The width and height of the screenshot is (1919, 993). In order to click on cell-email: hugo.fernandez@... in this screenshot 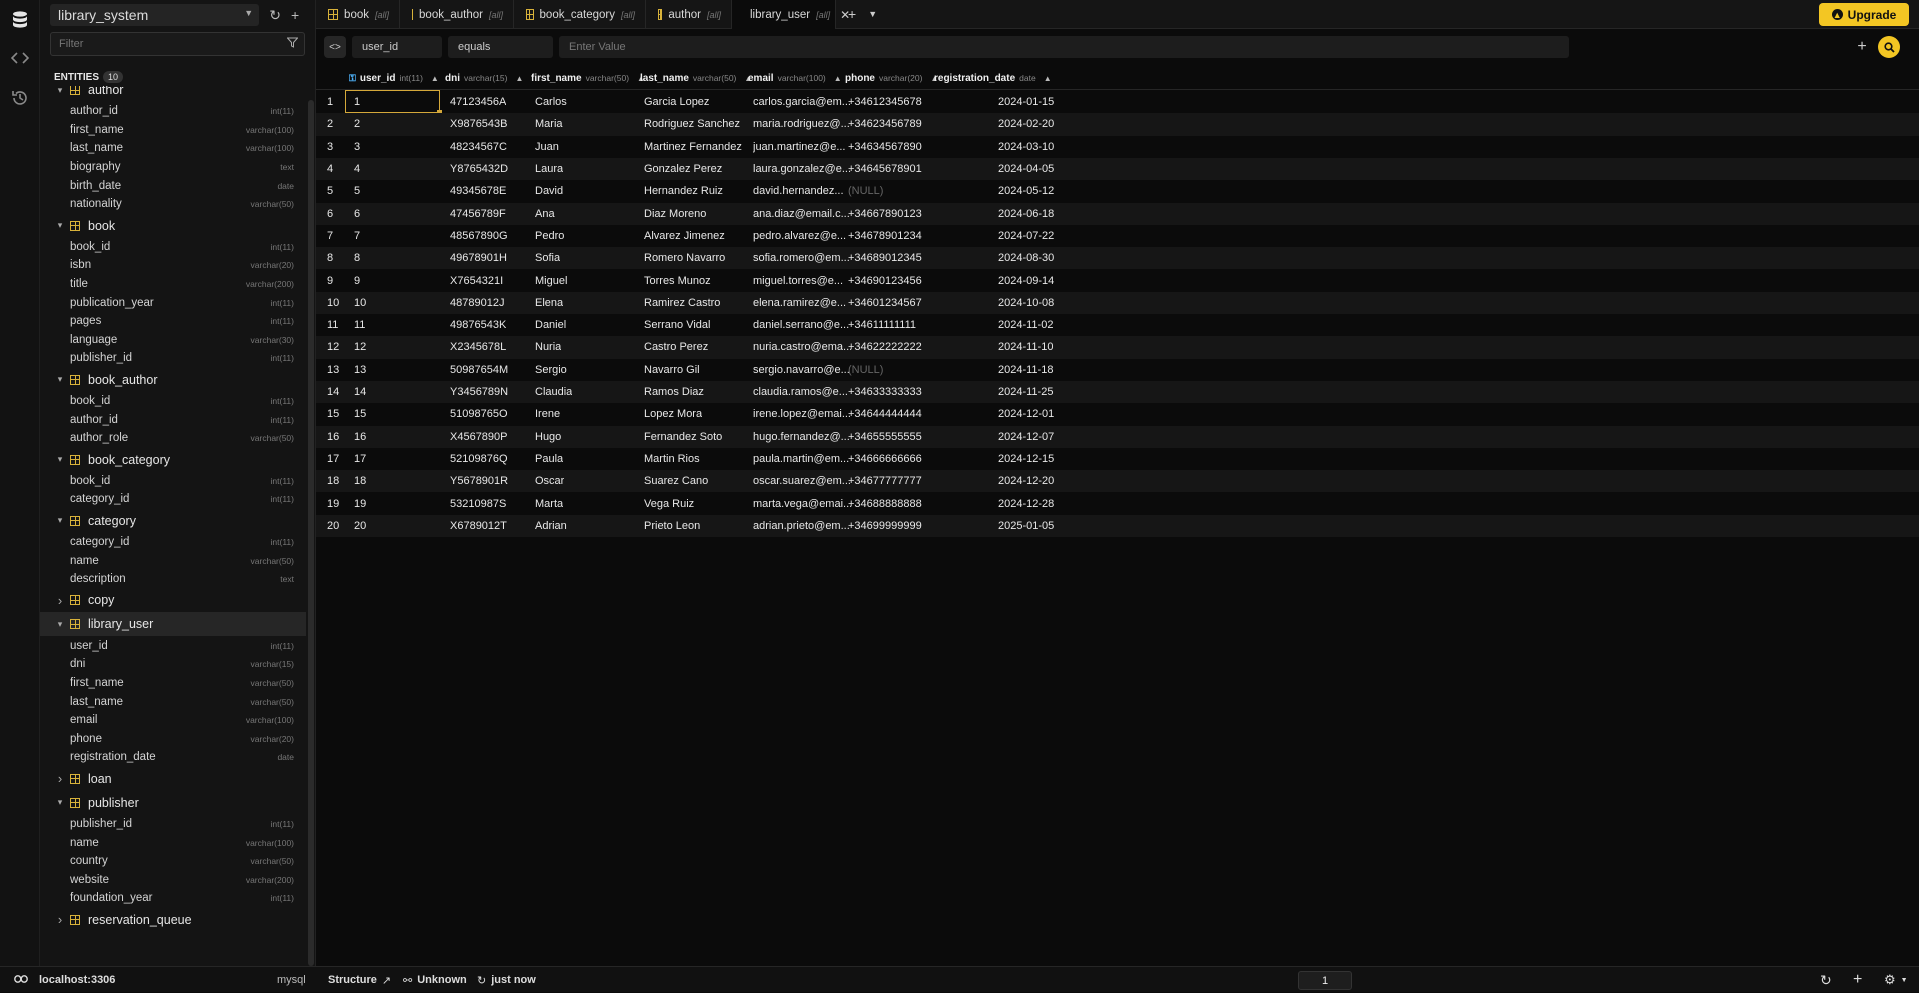, I will do `click(801, 437)`.